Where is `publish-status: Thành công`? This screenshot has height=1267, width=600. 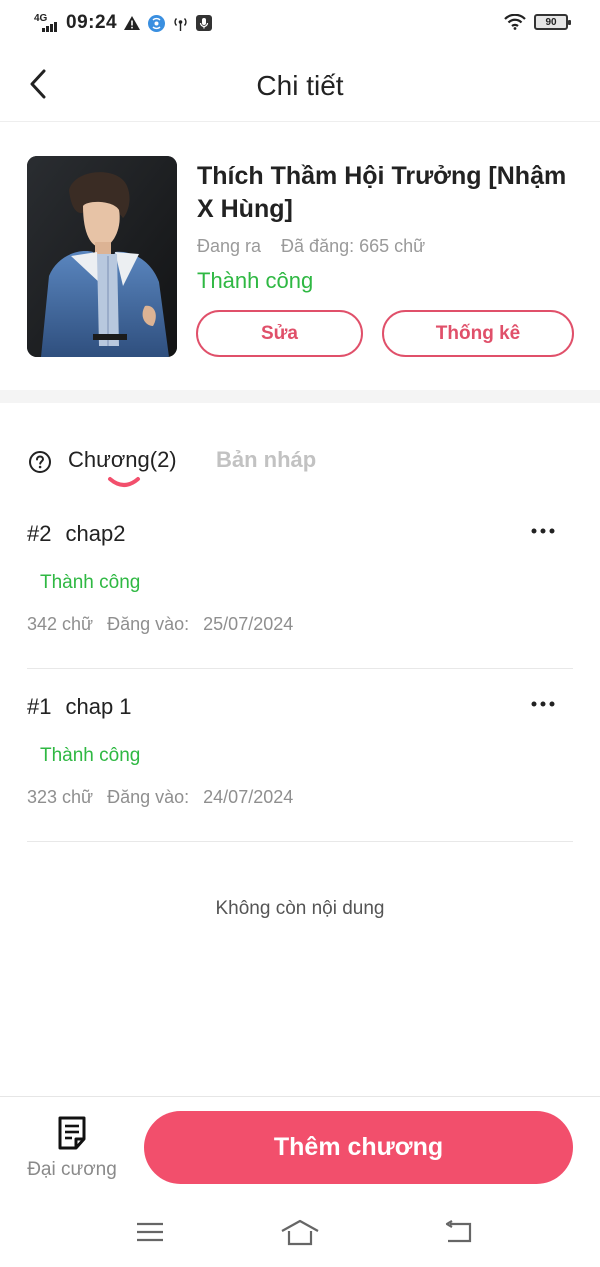
publish-status: Thành công is located at coordinates (255, 280).